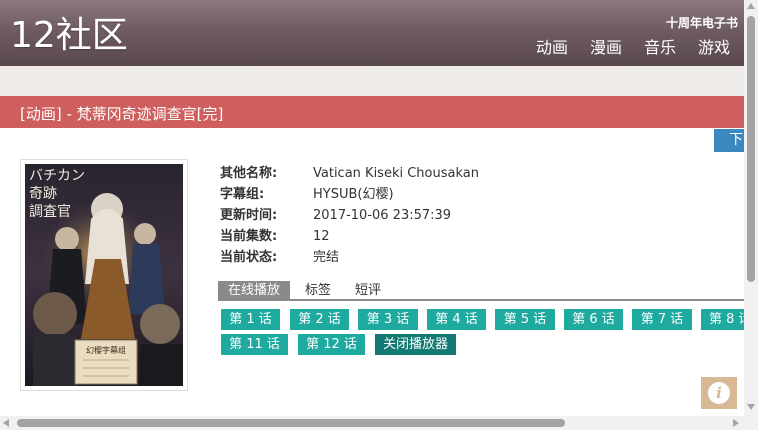  Describe the element at coordinates (368, 291) in the screenshot. I see `tab-reviews: 短评` at that location.